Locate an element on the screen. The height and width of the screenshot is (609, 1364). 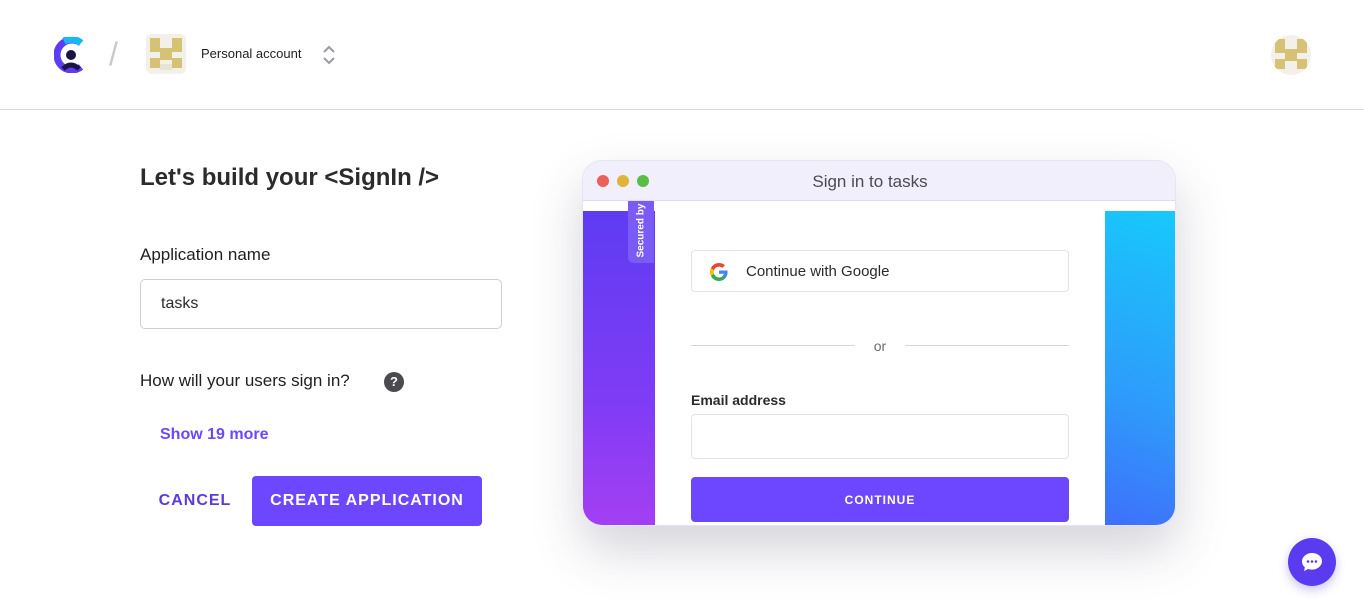
show-more-link: Show 19 more is located at coordinates (214, 435).